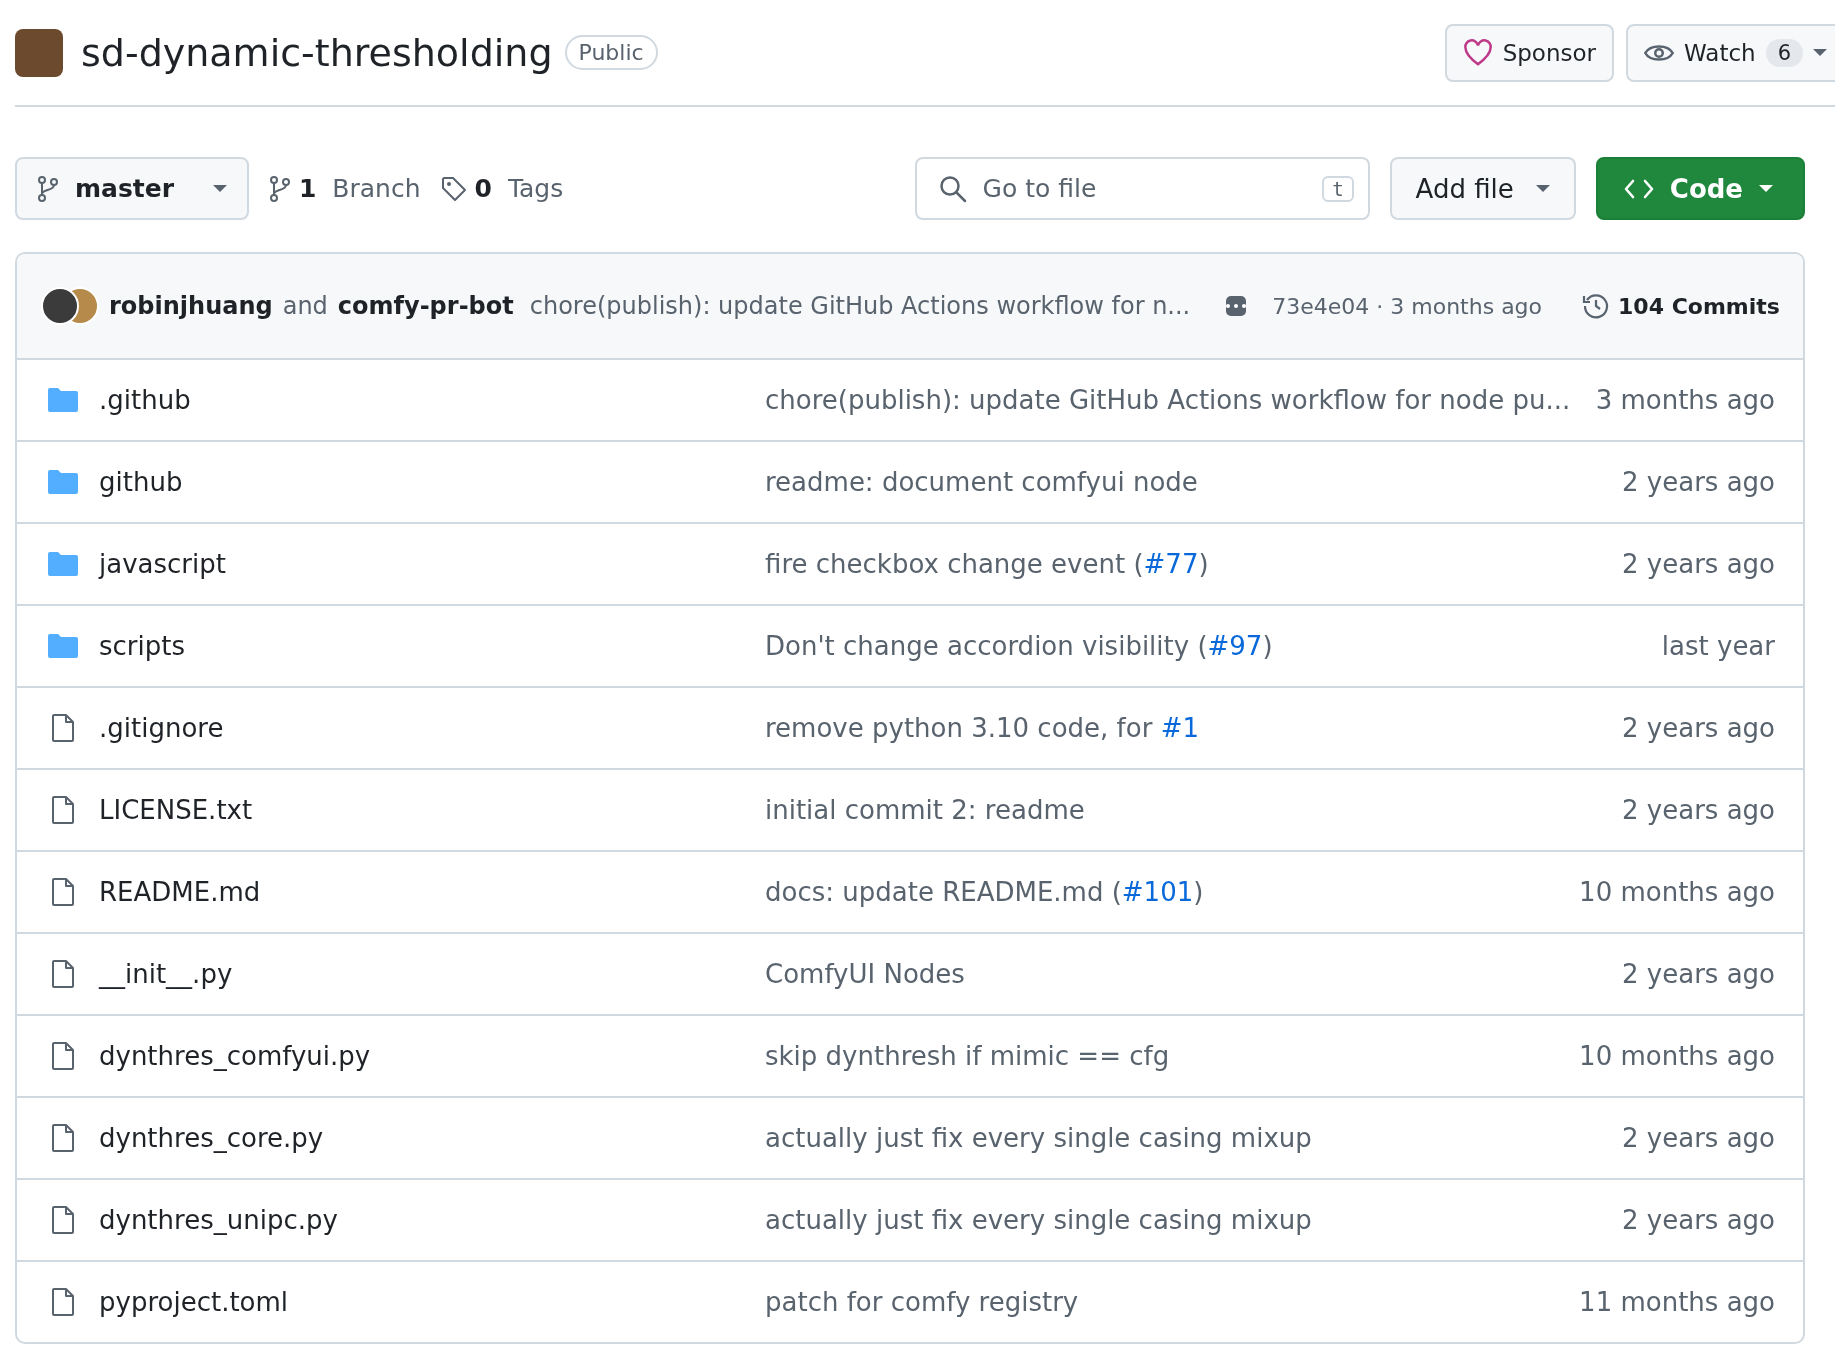  I want to click on joiner-text: and, so click(305, 306).